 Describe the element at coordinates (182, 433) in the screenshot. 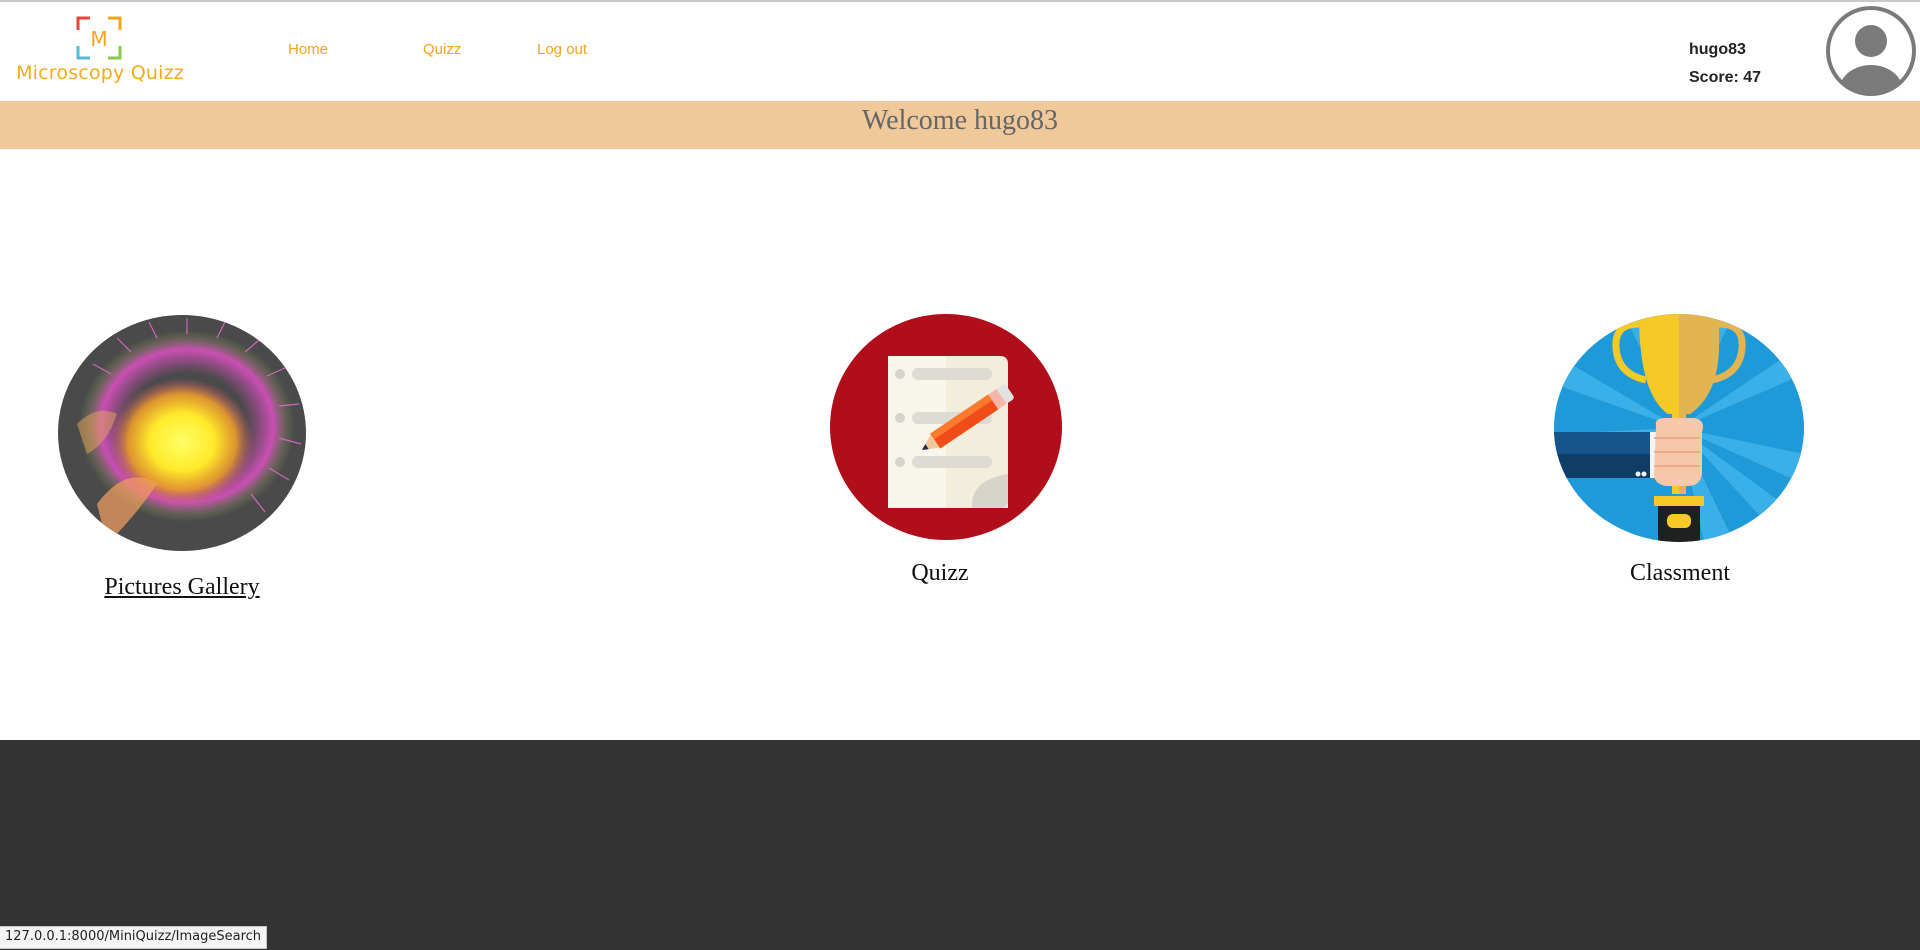

I see `pictures-gallery-image` at that location.